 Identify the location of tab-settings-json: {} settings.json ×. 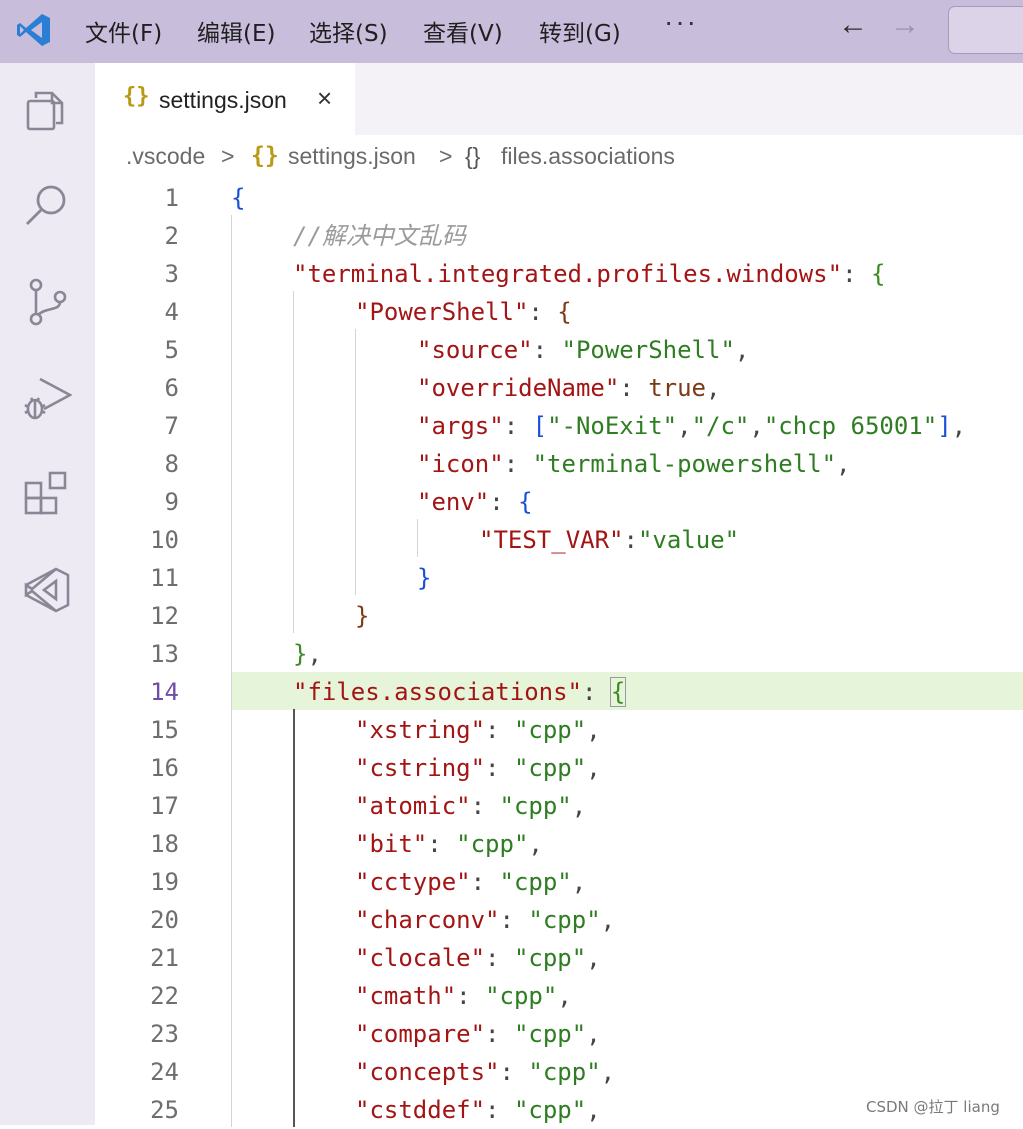
(225, 99).